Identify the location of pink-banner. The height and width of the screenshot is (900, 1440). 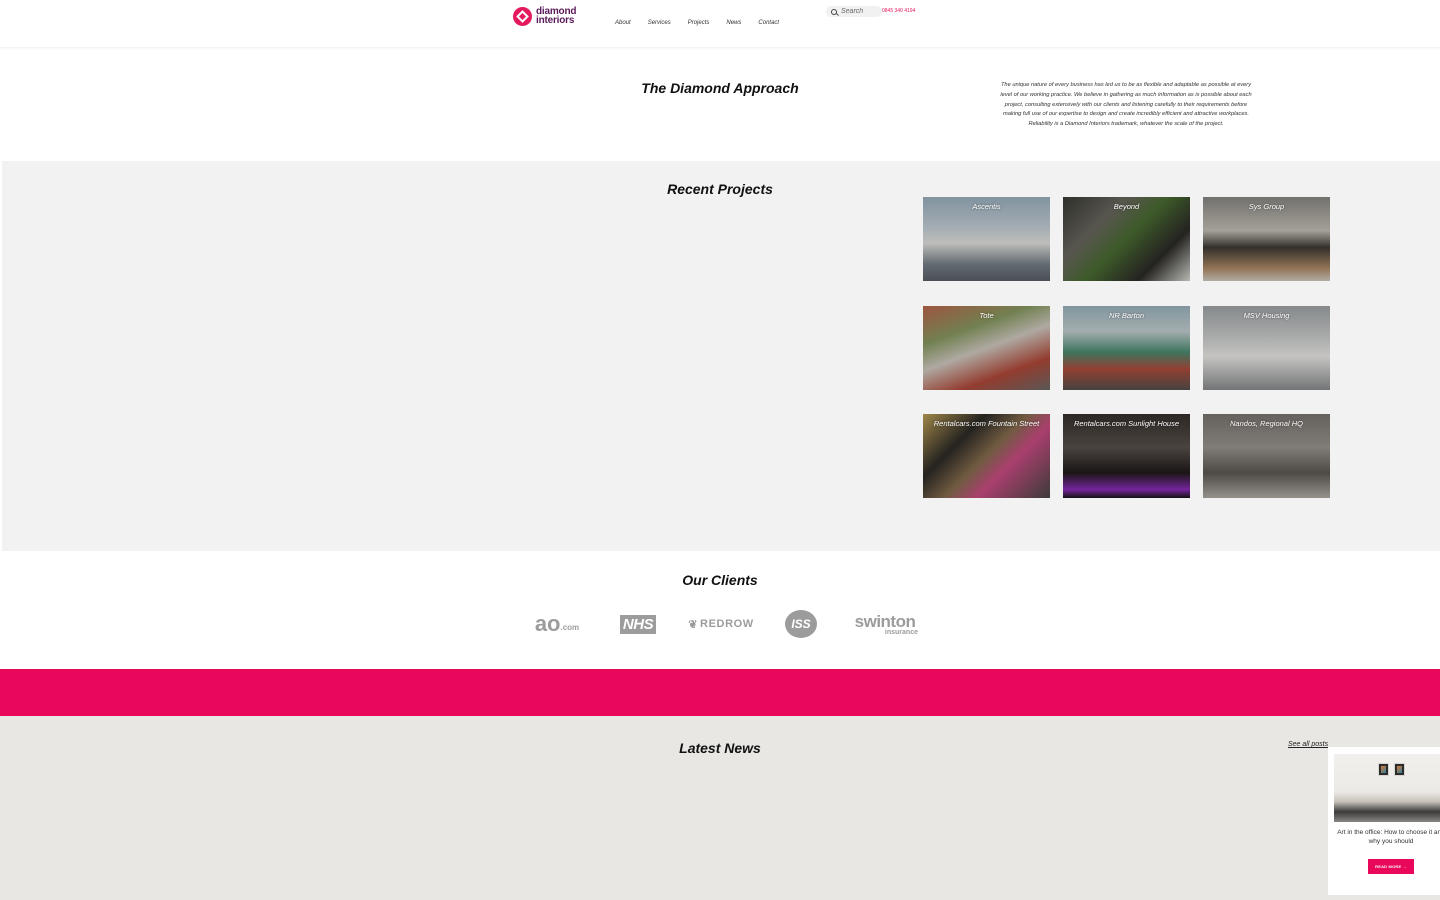
(720, 692).